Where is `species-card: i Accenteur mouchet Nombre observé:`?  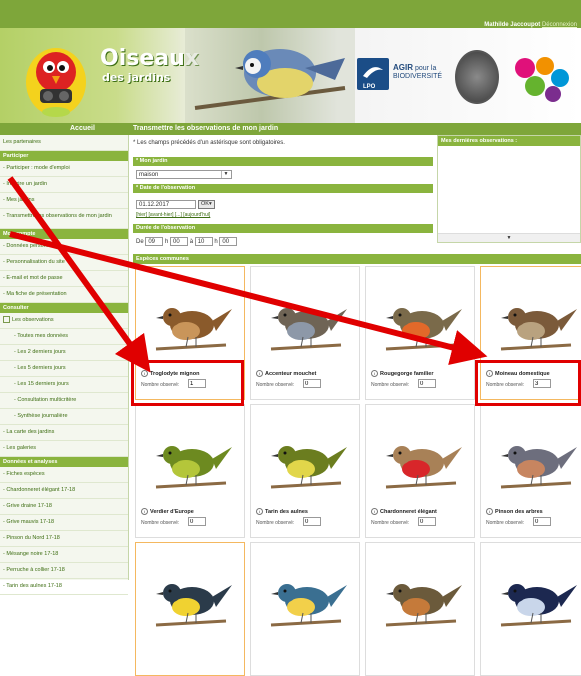 species-card: i Accenteur mouchet Nombre observé: is located at coordinates (305, 333).